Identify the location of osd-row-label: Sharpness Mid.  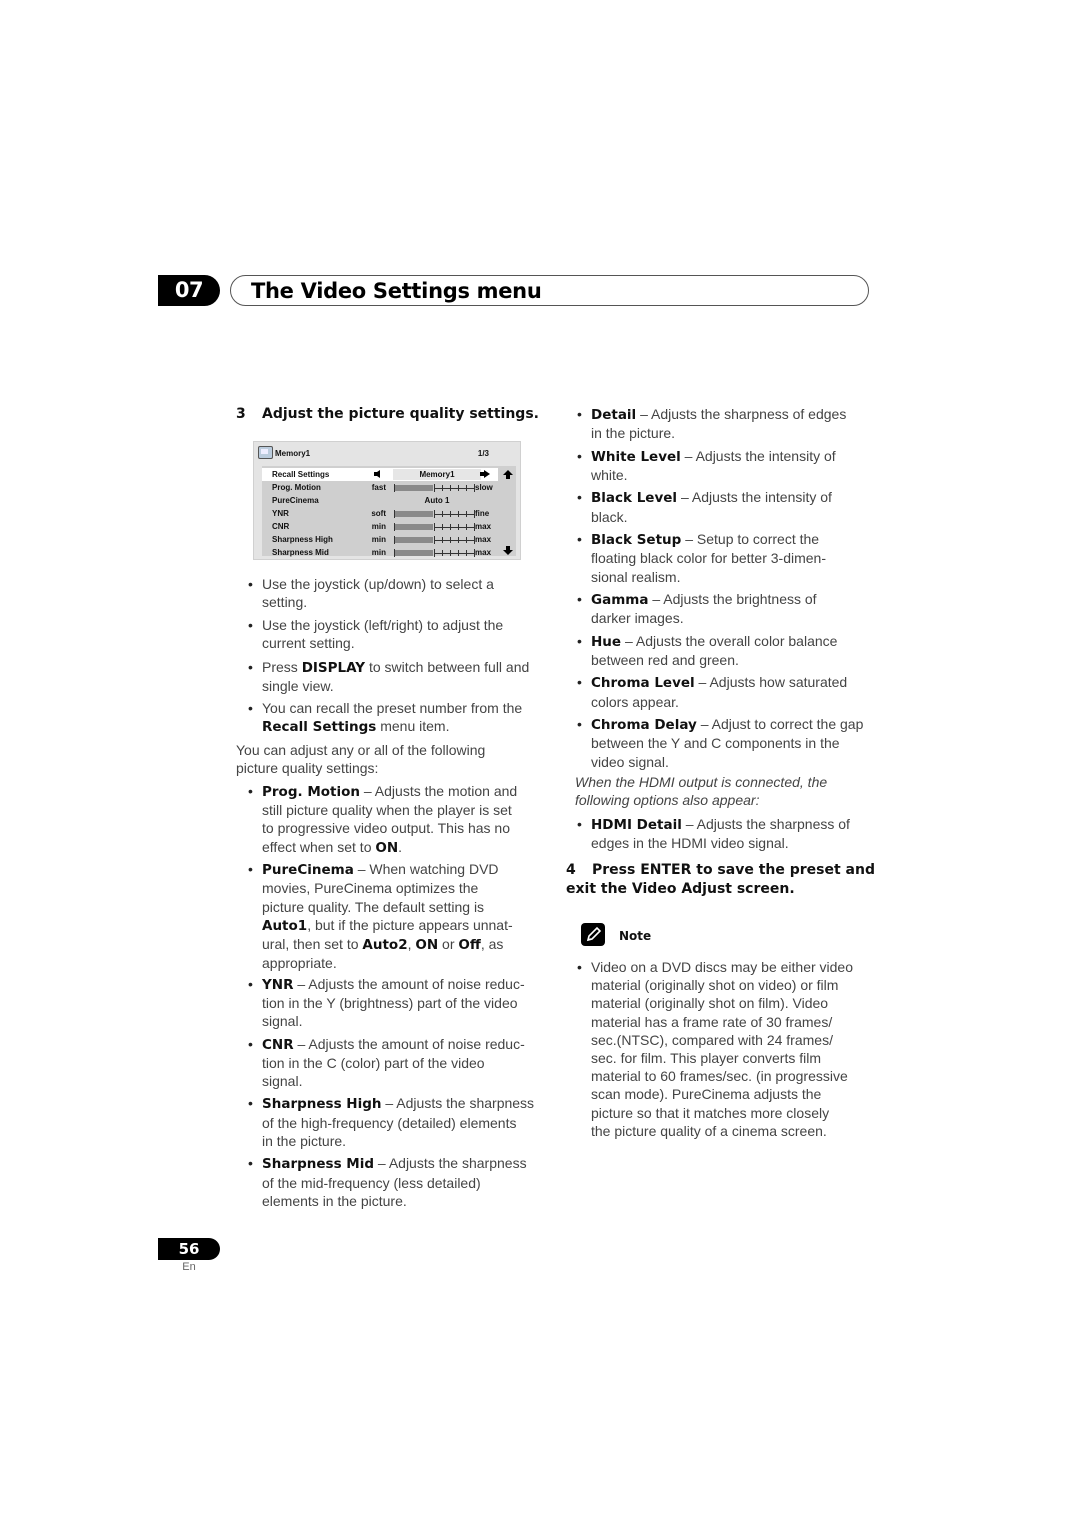
(300, 552).